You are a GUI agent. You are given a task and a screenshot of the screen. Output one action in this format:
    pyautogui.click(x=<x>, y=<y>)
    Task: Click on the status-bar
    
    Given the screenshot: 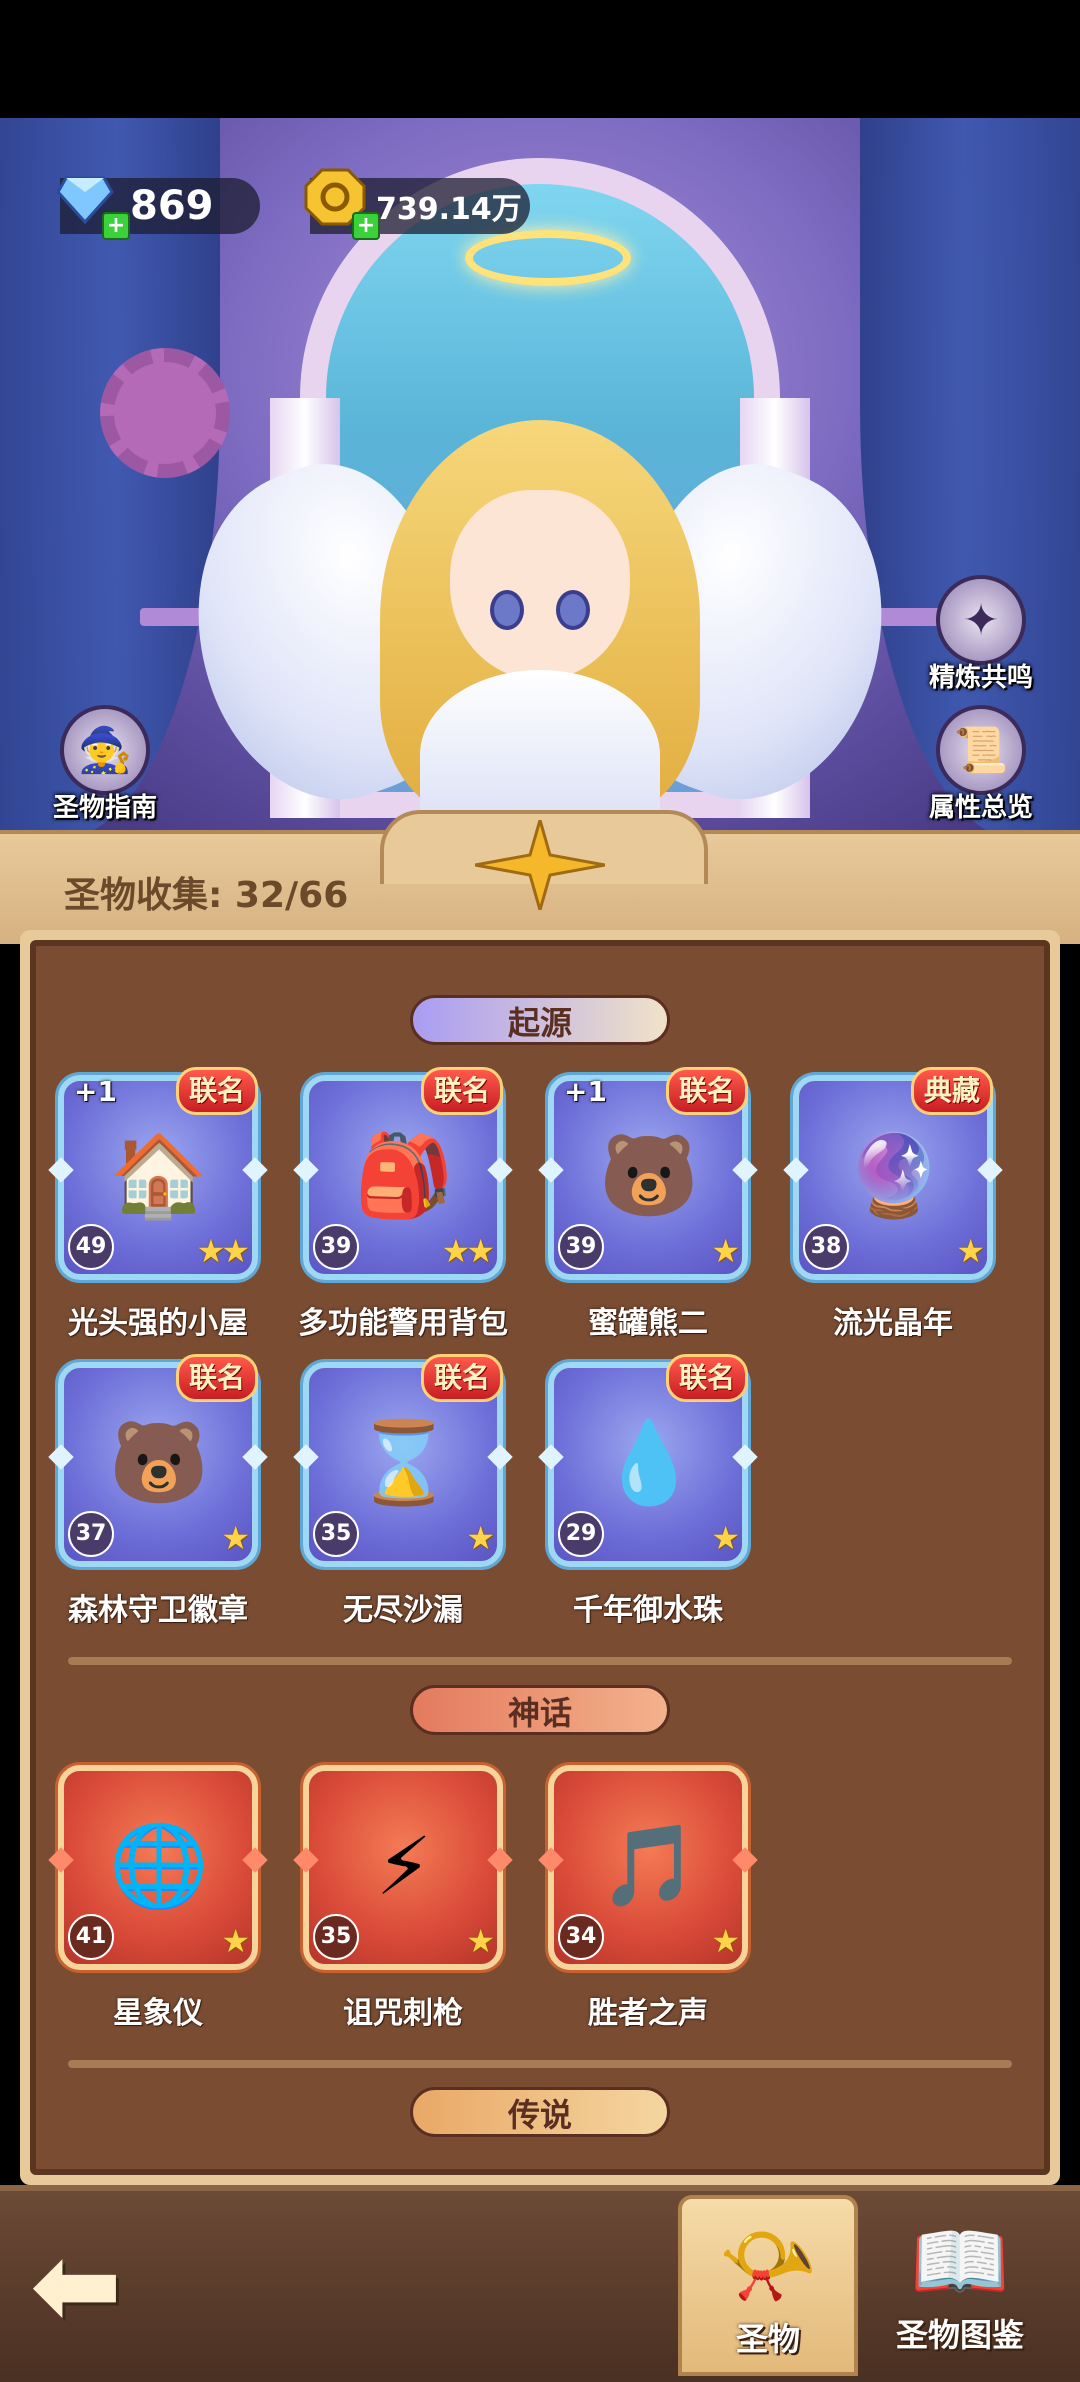 What is the action you would take?
    pyautogui.click(x=540, y=59)
    